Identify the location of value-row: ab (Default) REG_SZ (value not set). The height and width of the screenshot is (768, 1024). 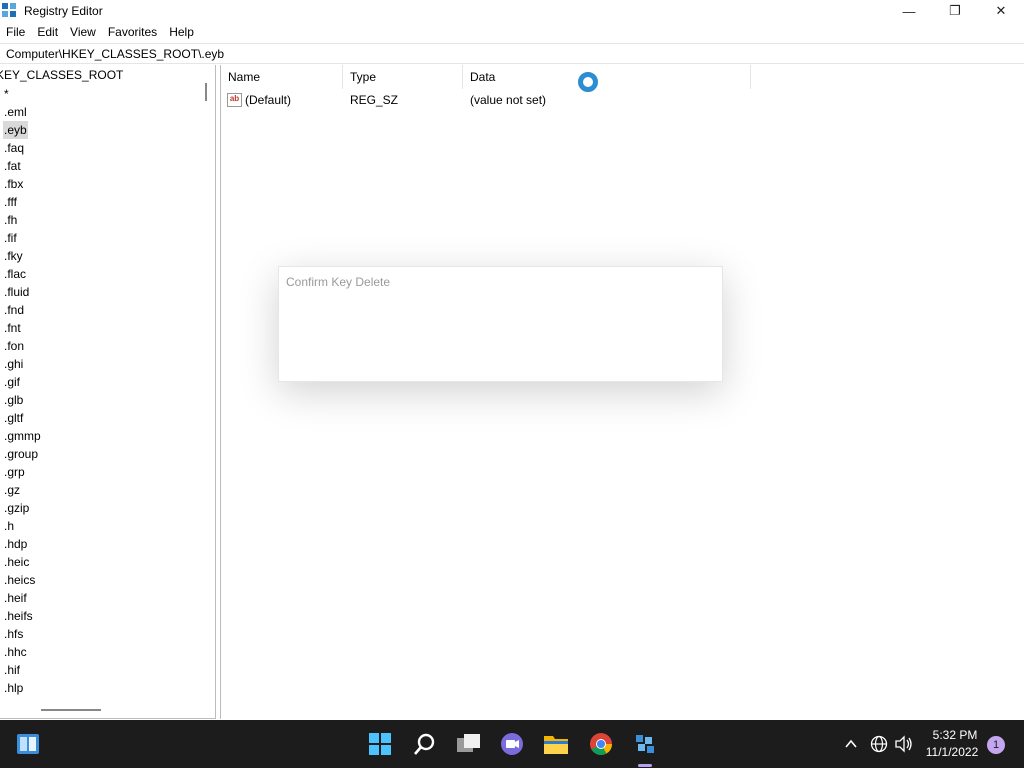
(486, 100).